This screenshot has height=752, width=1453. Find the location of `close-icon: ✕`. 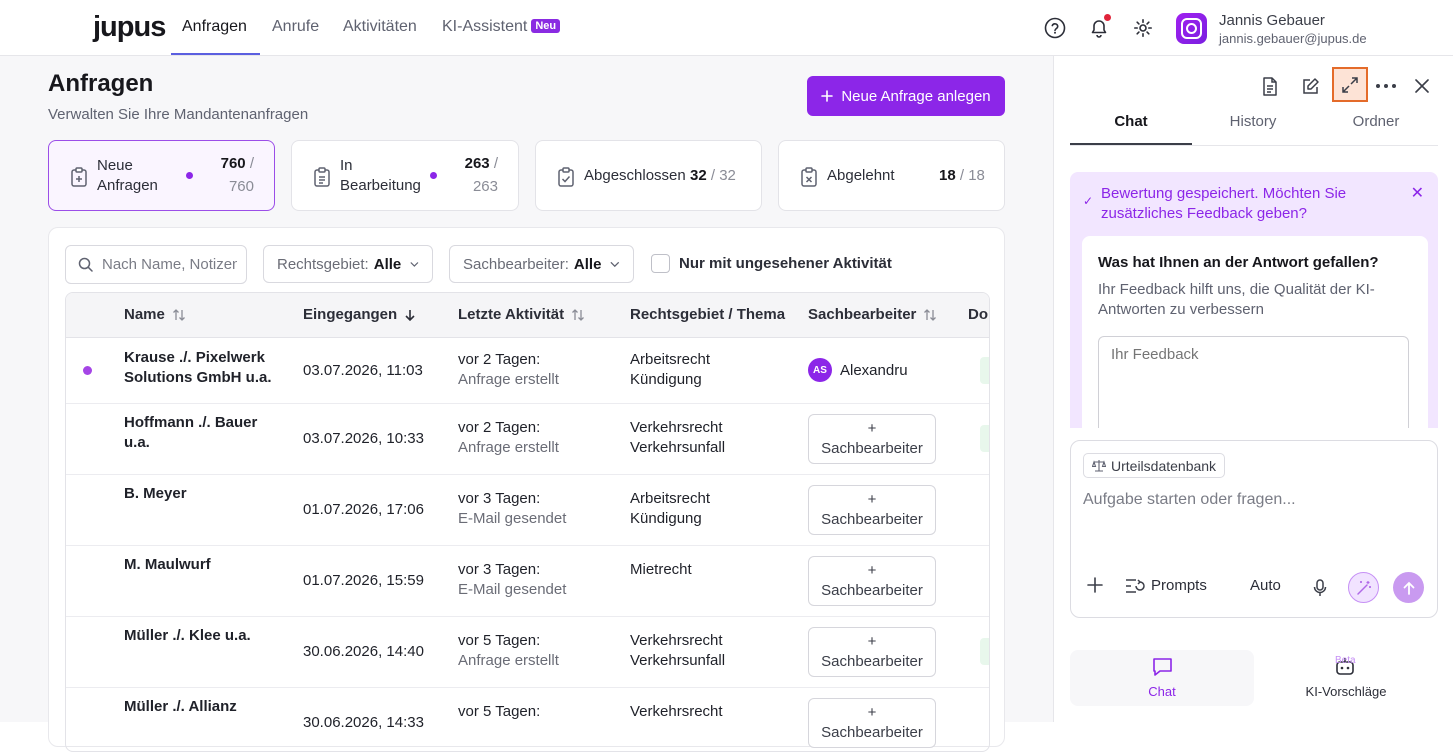

close-icon: ✕ is located at coordinates (1417, 193).